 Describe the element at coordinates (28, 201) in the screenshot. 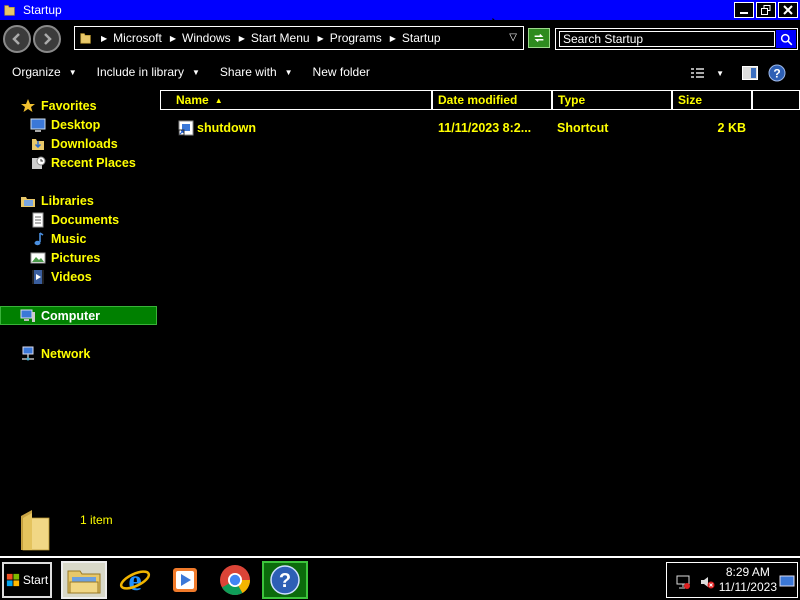

I see `libraries-icon` at that location.